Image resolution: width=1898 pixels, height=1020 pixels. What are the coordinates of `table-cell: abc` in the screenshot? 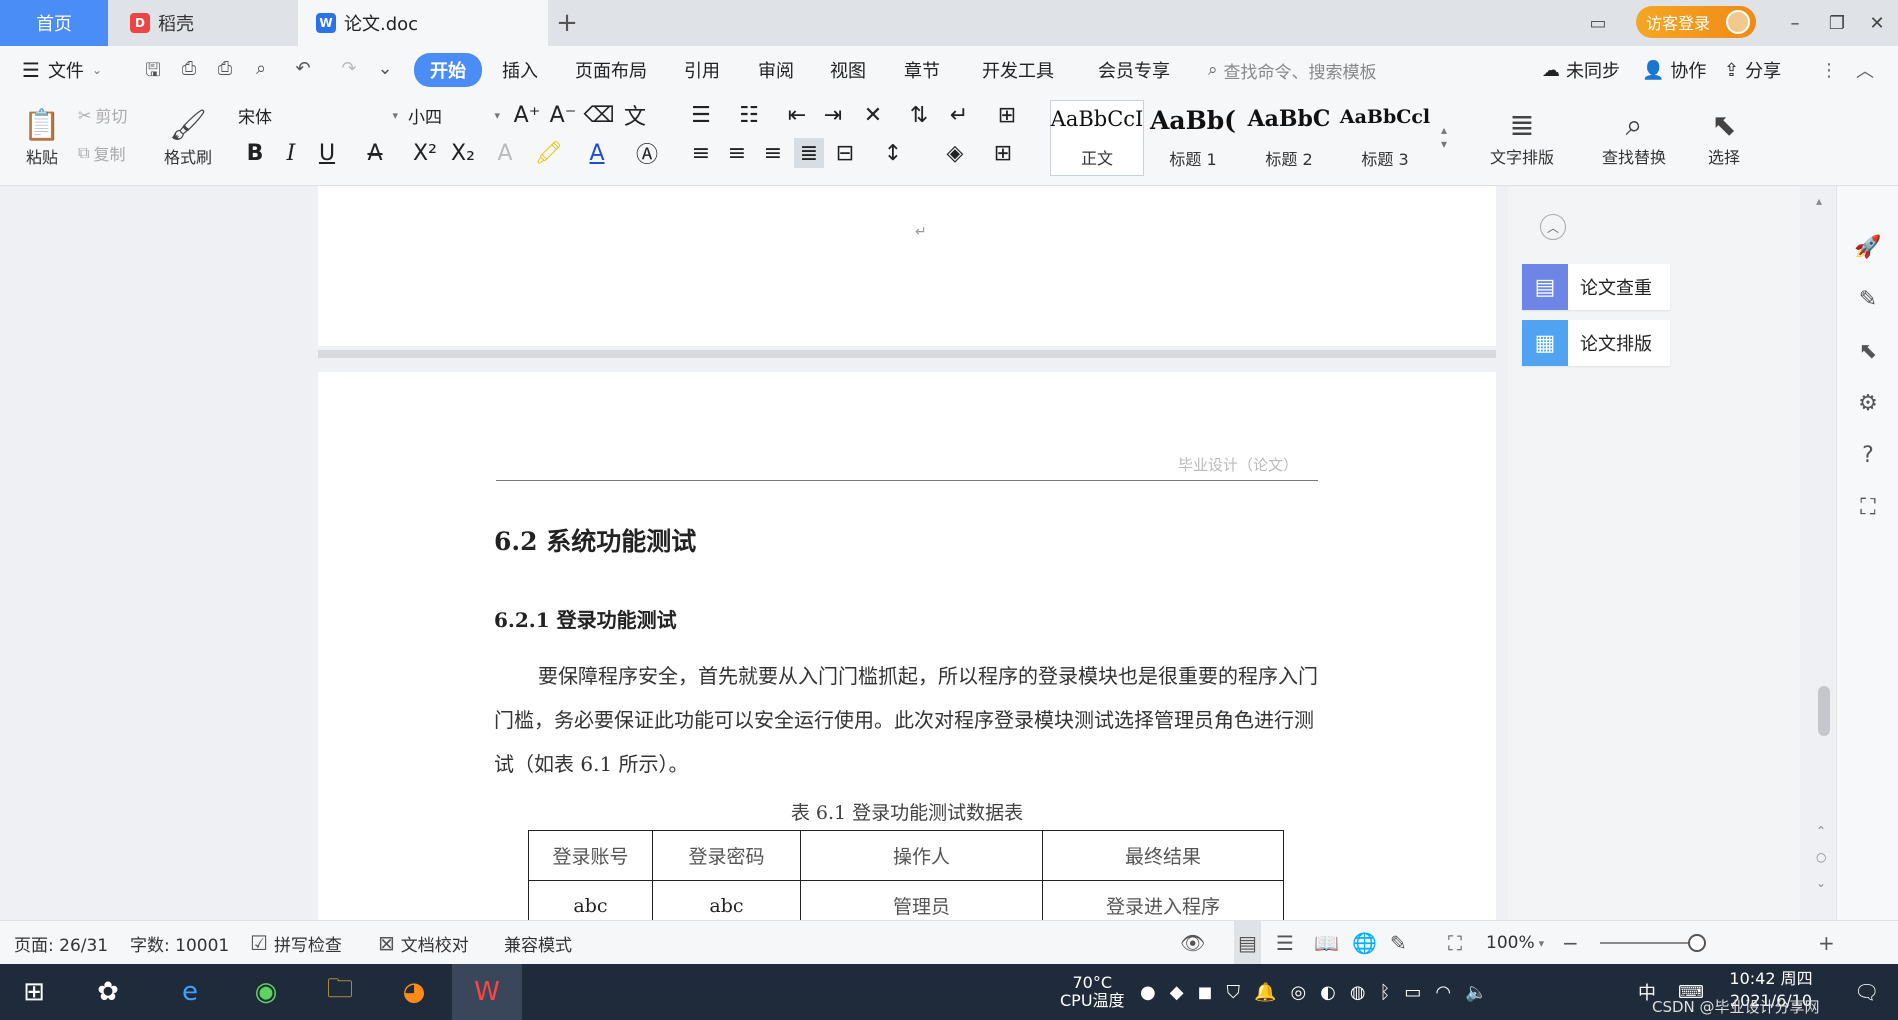 It's located at (590, 900).